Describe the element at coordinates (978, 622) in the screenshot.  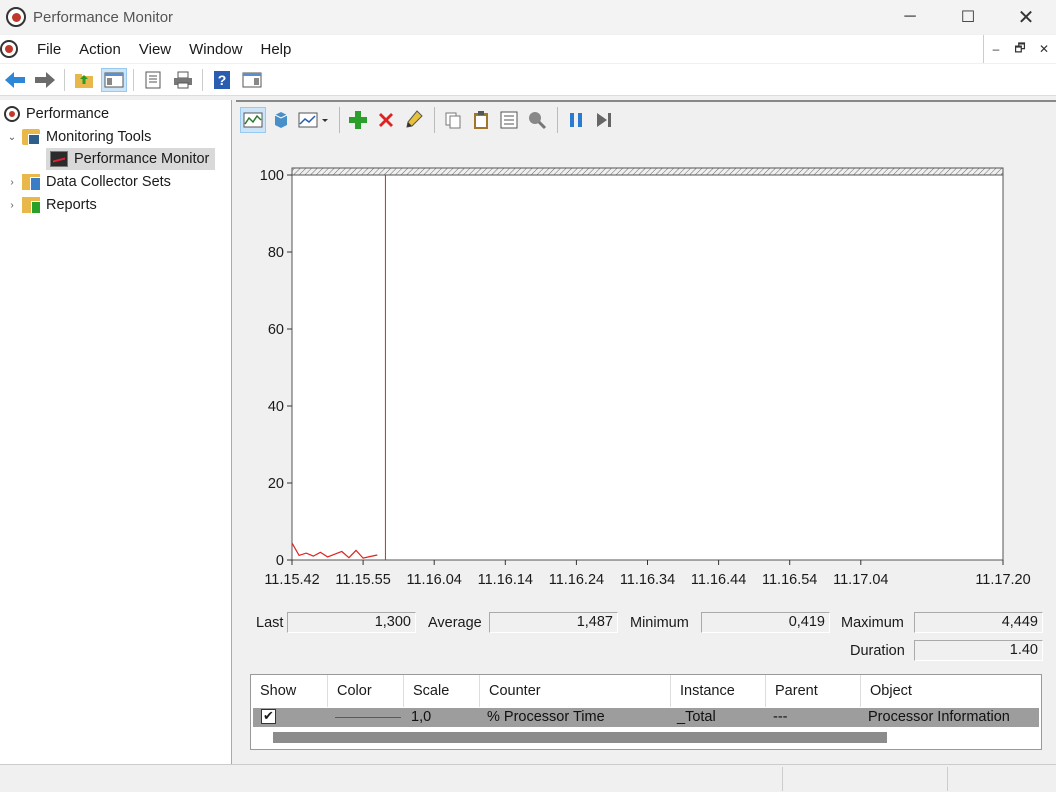
I see `stat-maximum-value: 4,449` at that location.